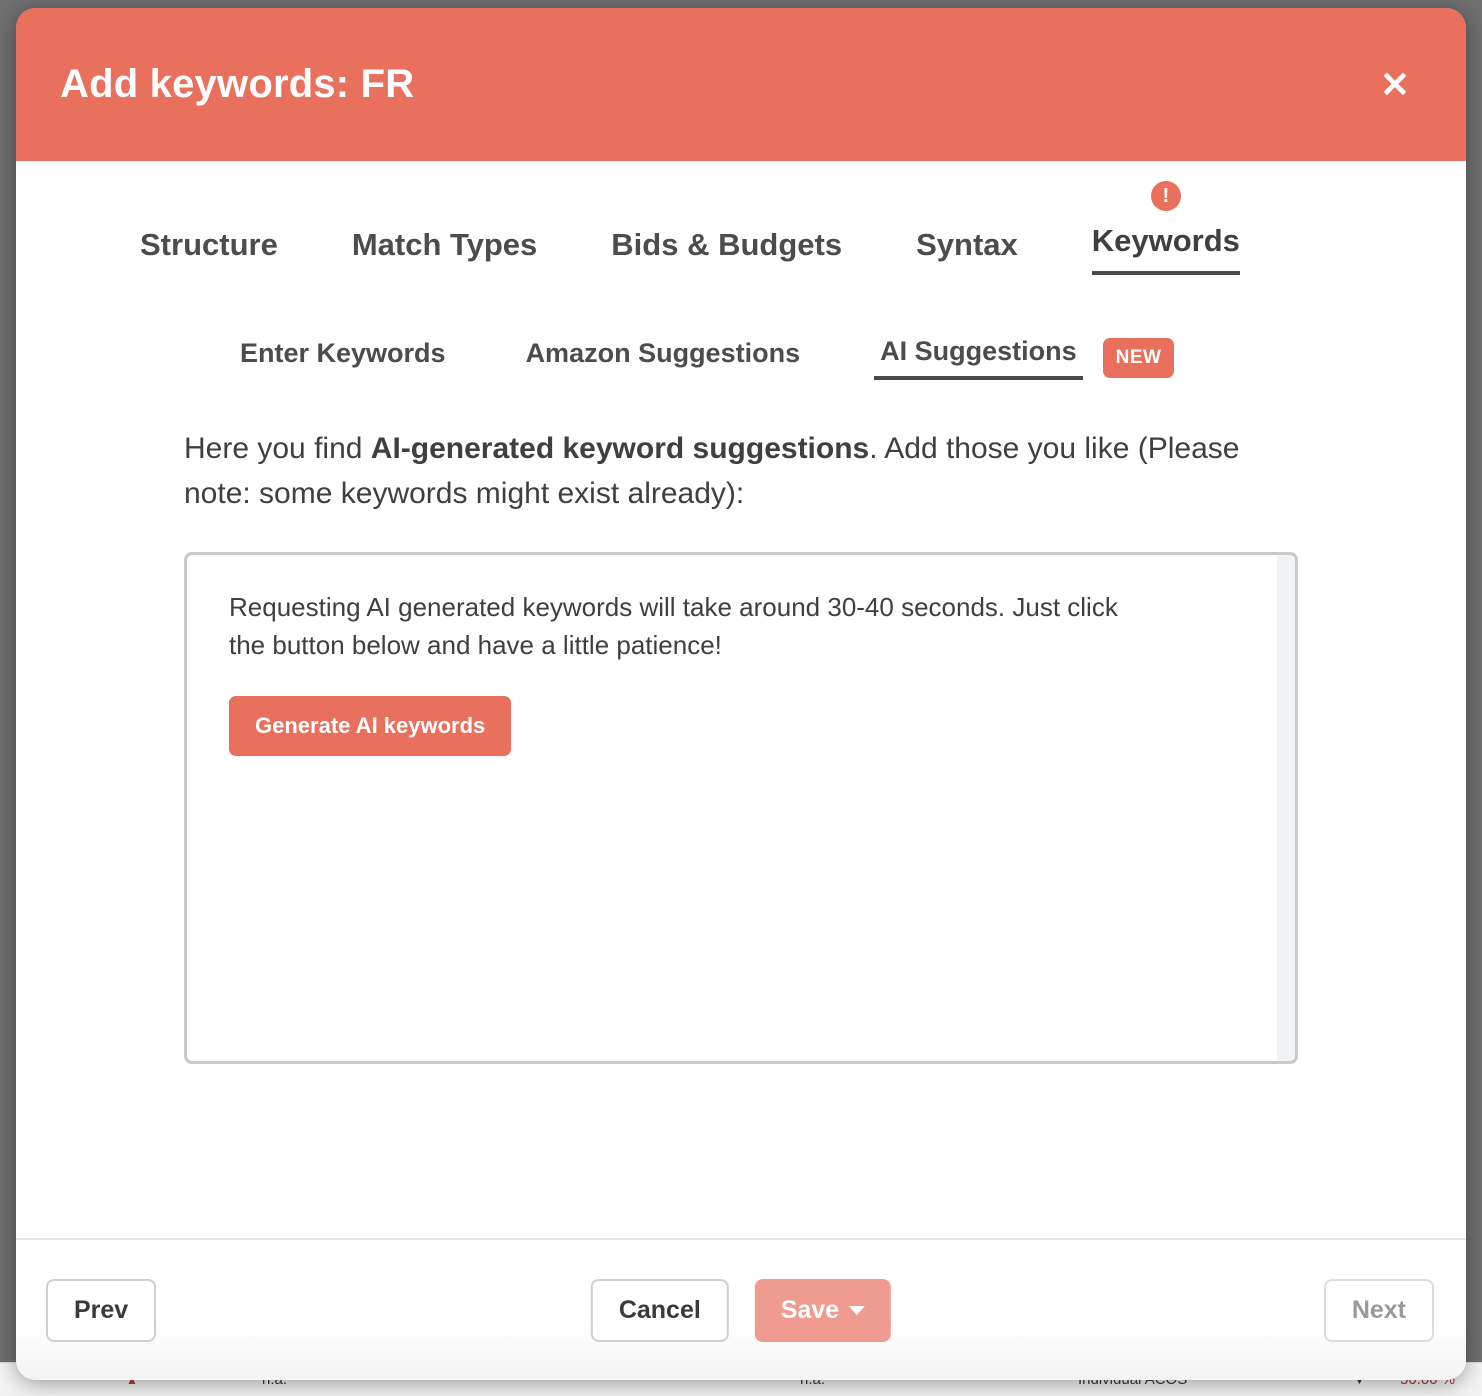 Image resolution: width=1482 pixels, height=1396 pixels. I want to click on footer-center-group: Cancel Save, so click(741, 1310).